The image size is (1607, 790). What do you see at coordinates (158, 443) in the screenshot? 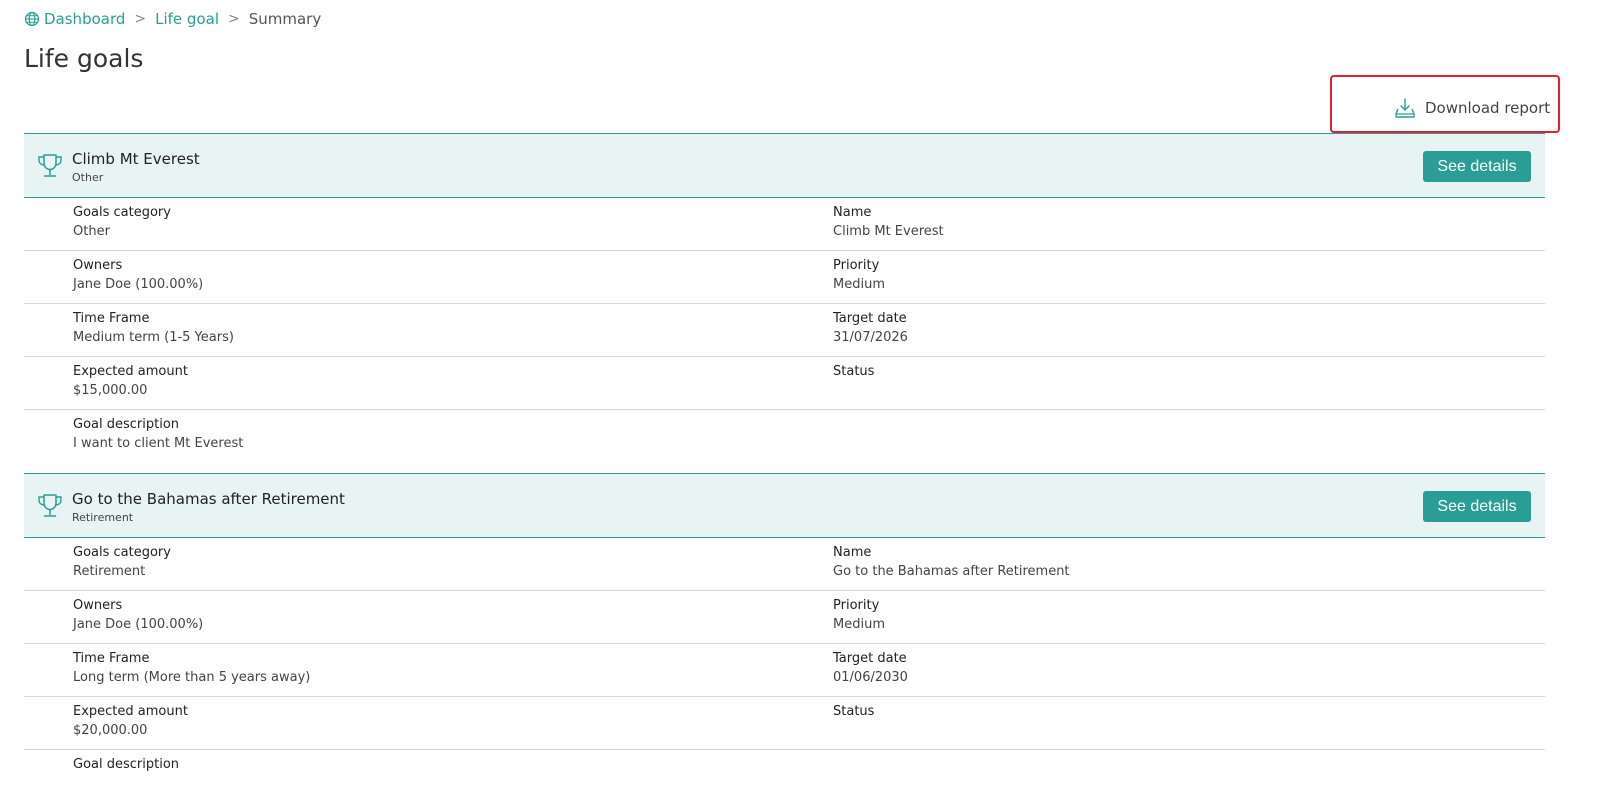
I see `field-value: I want to client Mt Everest` at bounding box center [158, 443].